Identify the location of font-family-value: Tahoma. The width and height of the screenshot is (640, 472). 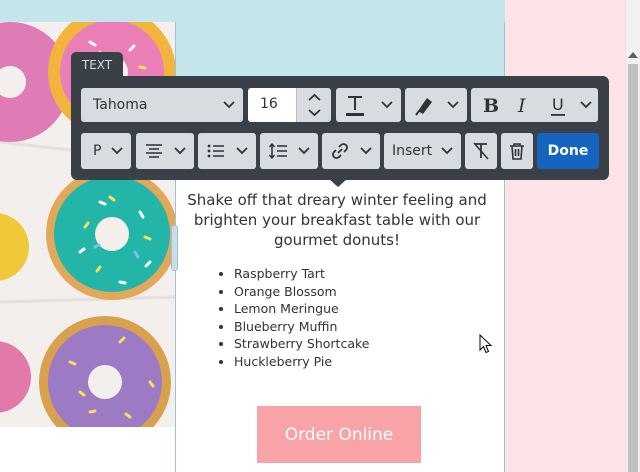
(120, 105).